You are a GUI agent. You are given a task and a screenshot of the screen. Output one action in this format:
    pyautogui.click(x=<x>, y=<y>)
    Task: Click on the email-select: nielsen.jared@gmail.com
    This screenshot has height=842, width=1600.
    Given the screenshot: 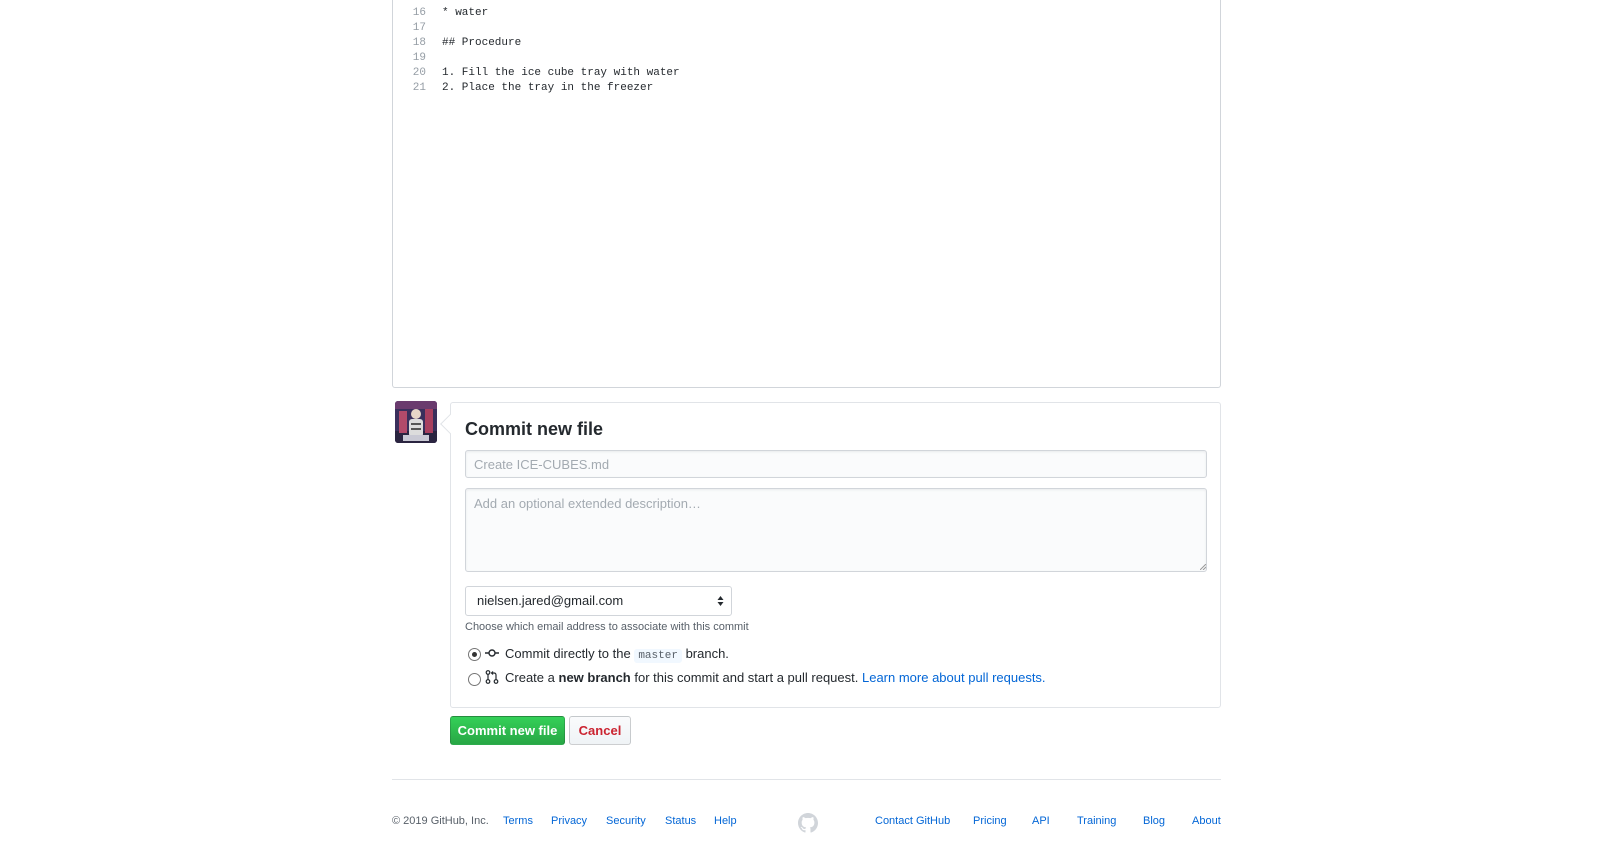 What is the action you would take?
    pyautogui.click(x=598, y=601)
    